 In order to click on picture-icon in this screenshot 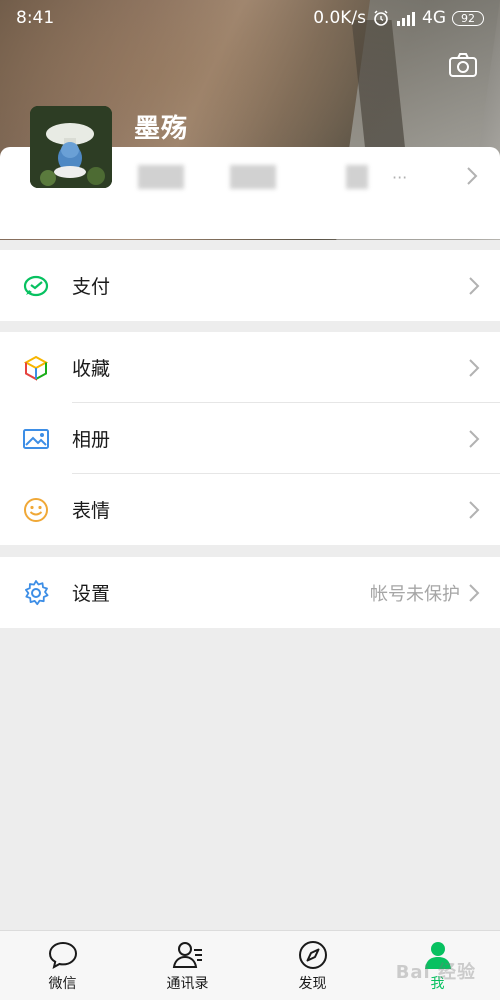, I will do `click(36, 438)`.